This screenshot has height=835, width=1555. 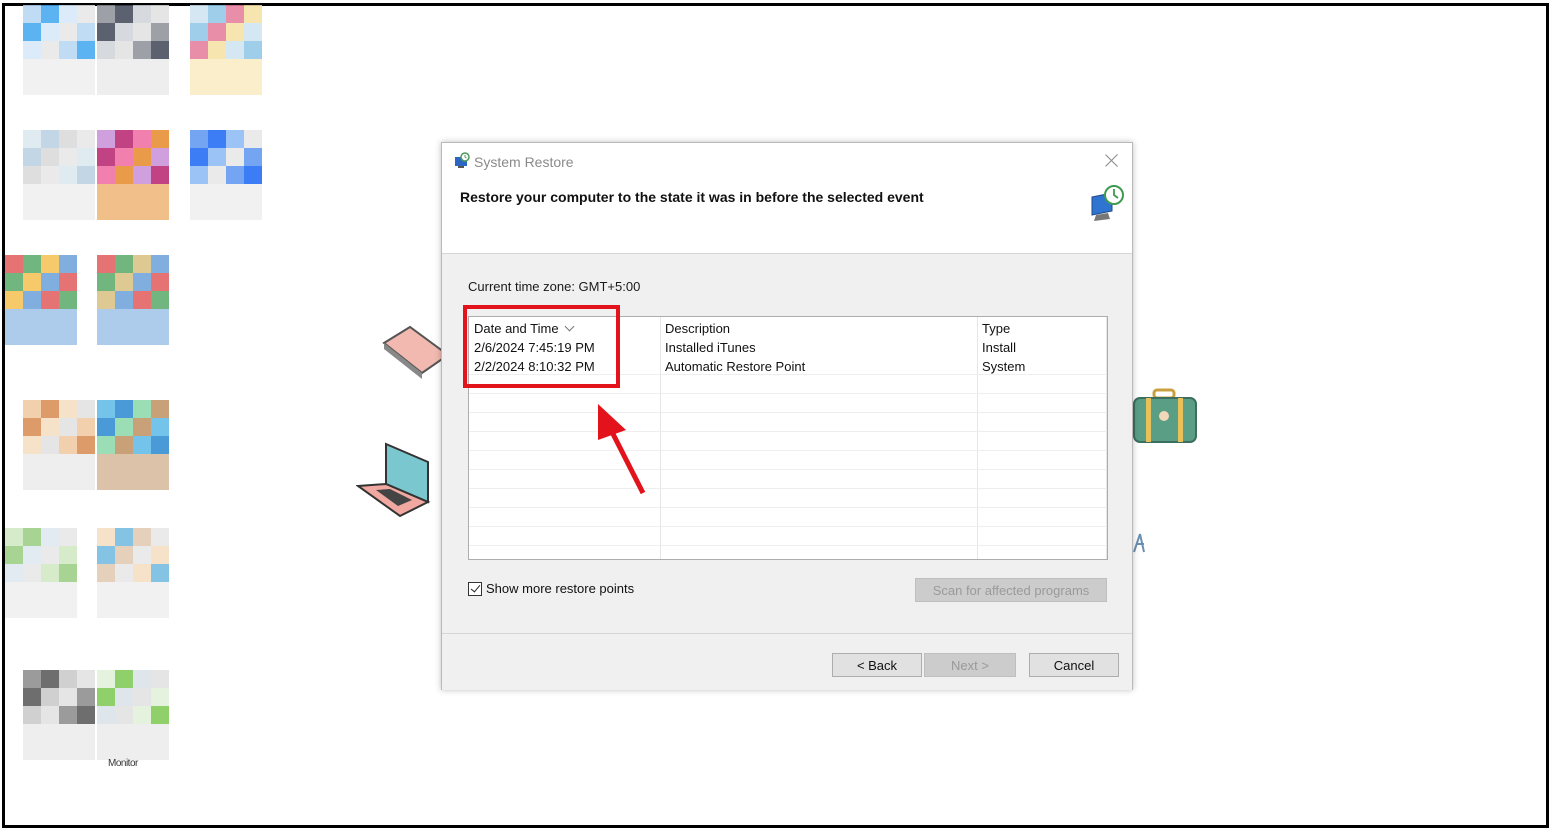 I want to click on table-row-description: Automatic Restore Point, so click(x=735, y=366).